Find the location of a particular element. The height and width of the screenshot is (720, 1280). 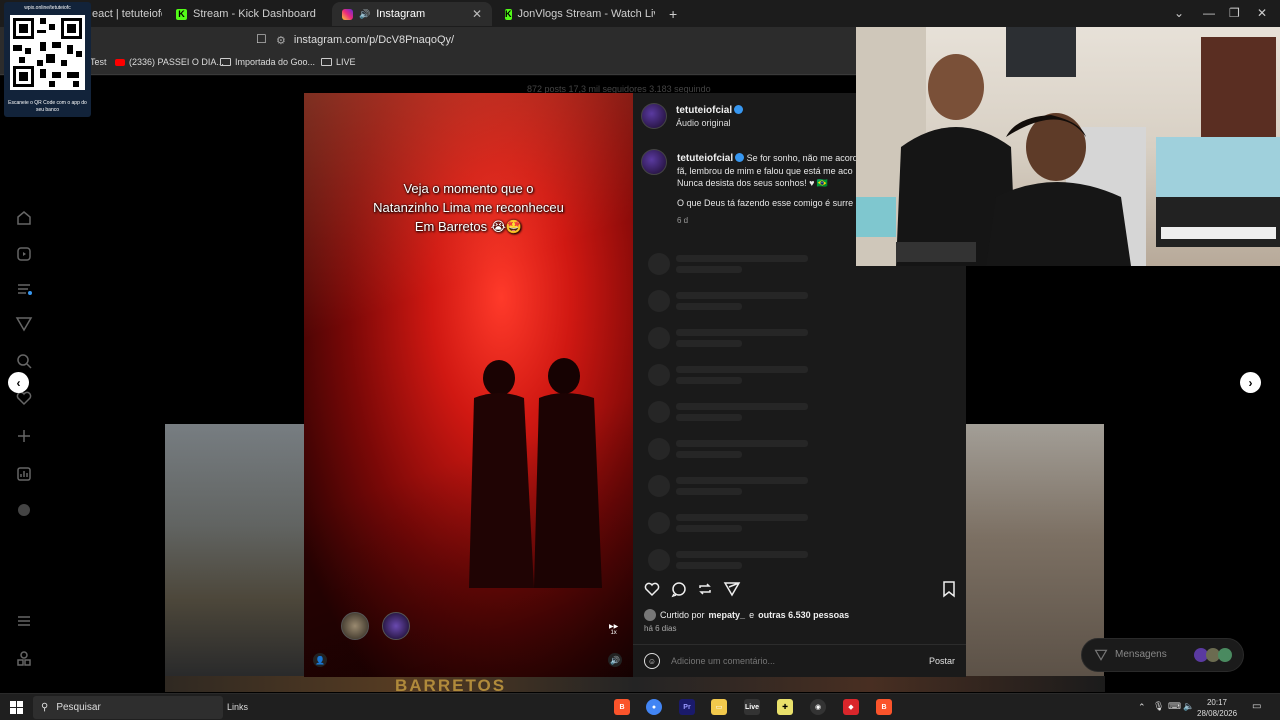

webcam-overlay is located at coordinates (1068, 146).